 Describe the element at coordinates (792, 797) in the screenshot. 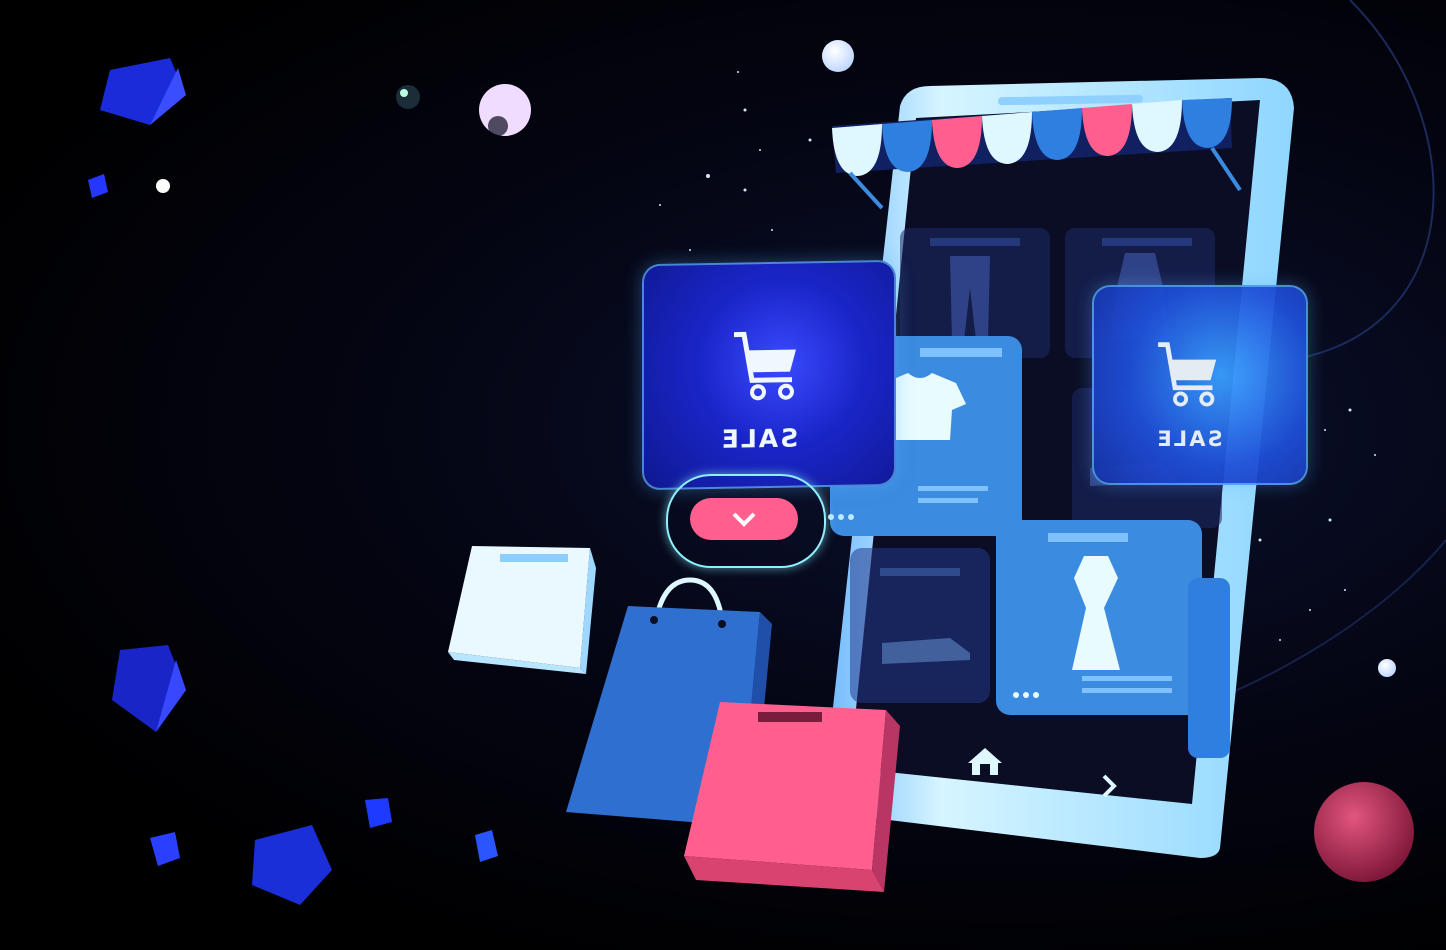

I see `shopping-bag-pink` at that location.